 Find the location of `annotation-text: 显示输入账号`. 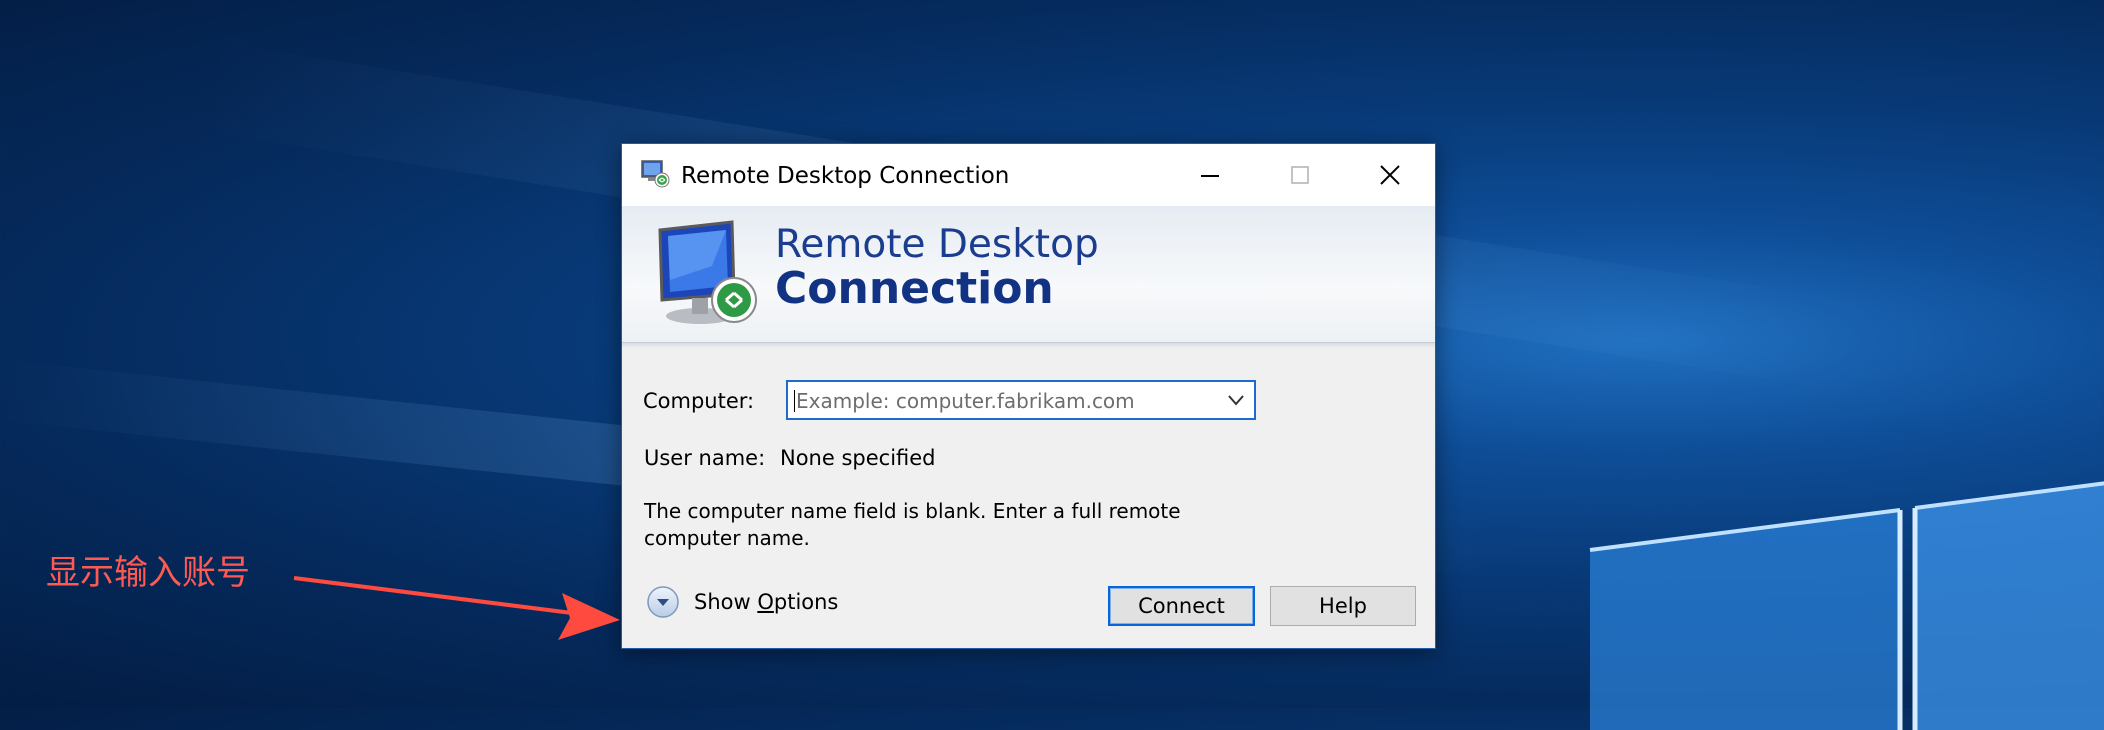

annotation-text: 显示输入账号 is located at coordinates (148, 573).